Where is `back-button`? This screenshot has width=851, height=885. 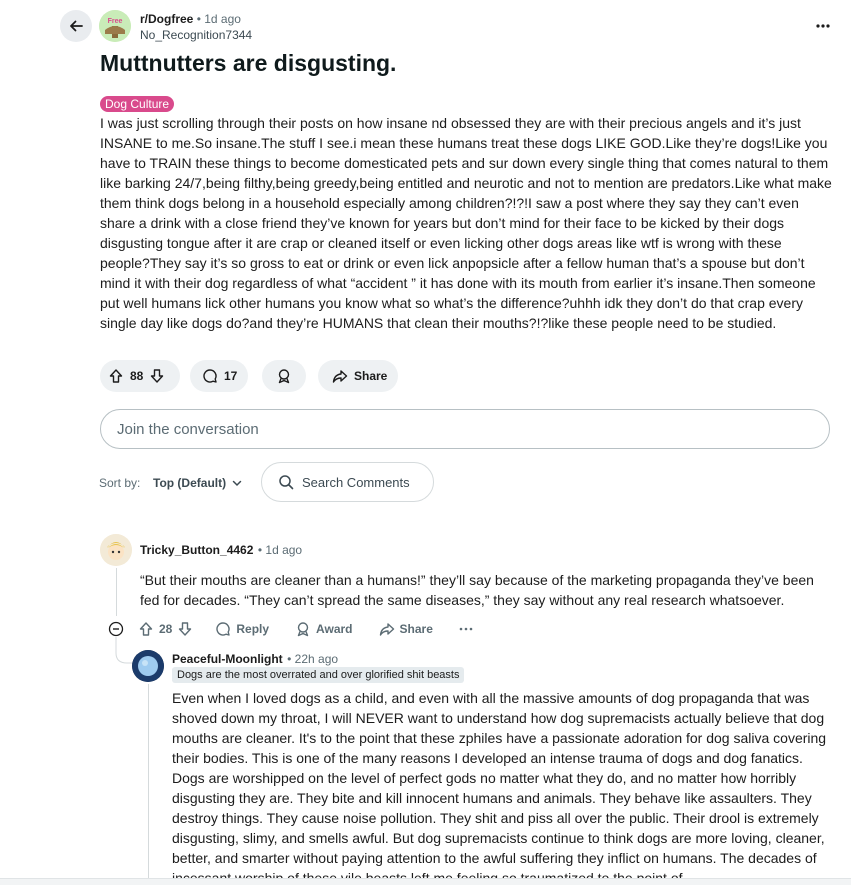
back-button is located at coordinates (76, 26).